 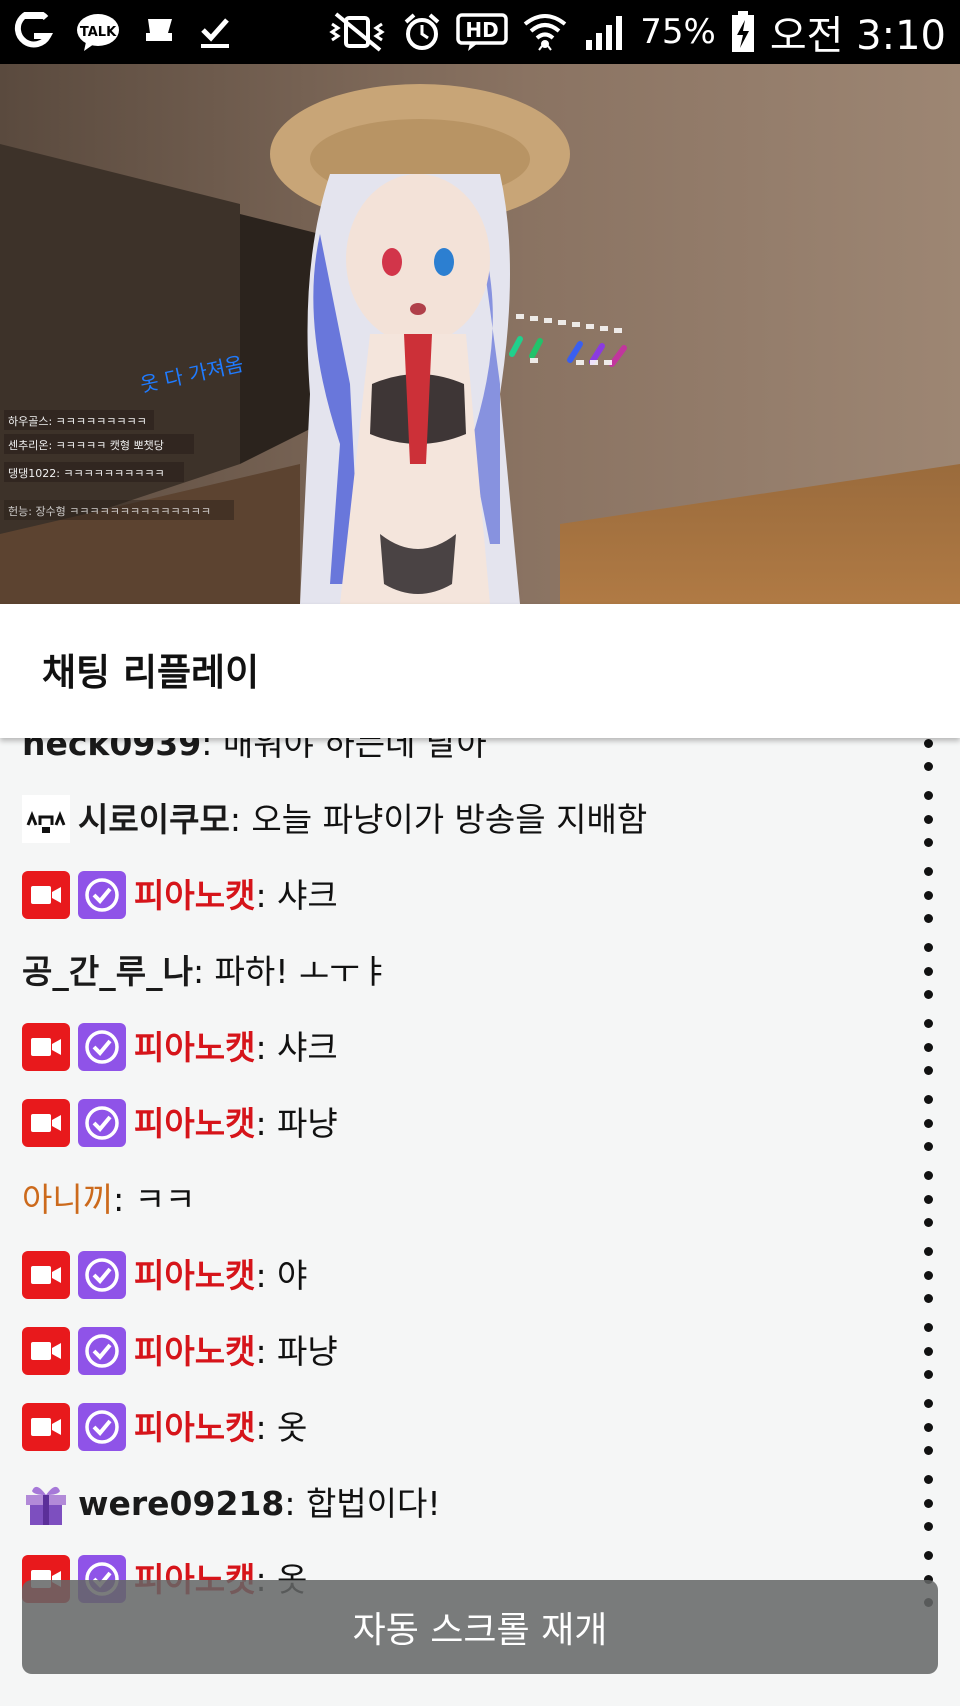 I want to click on chat-message: 피아노캣: 옷, so click(x=220, y=1427).